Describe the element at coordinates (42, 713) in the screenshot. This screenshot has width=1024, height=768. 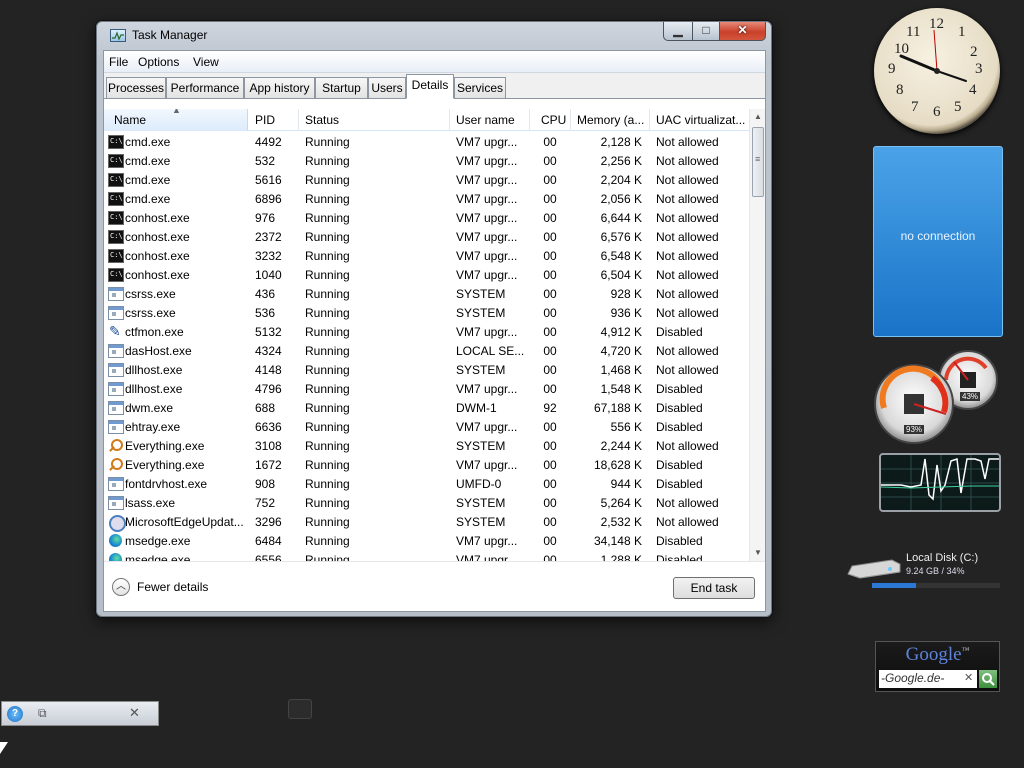
I see `restore-icon: ⧉` at that location.